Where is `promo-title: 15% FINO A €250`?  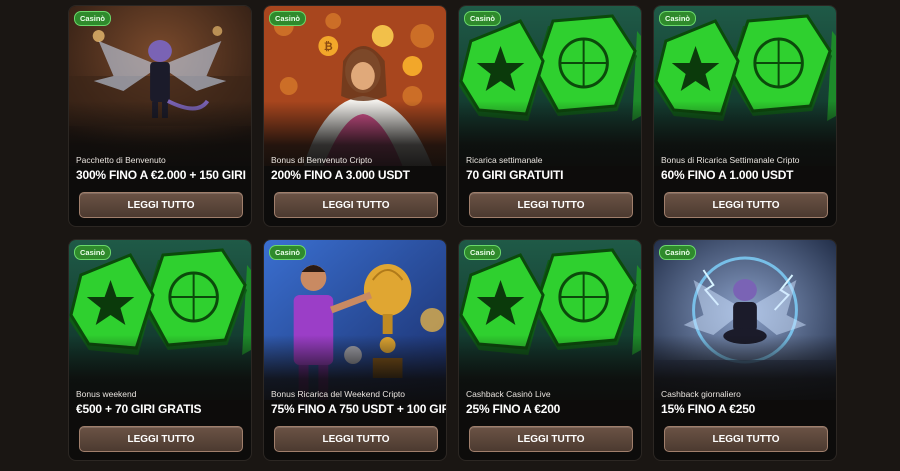 promo-title: 15% FINO A €250 is located at coordinates (708, 409).